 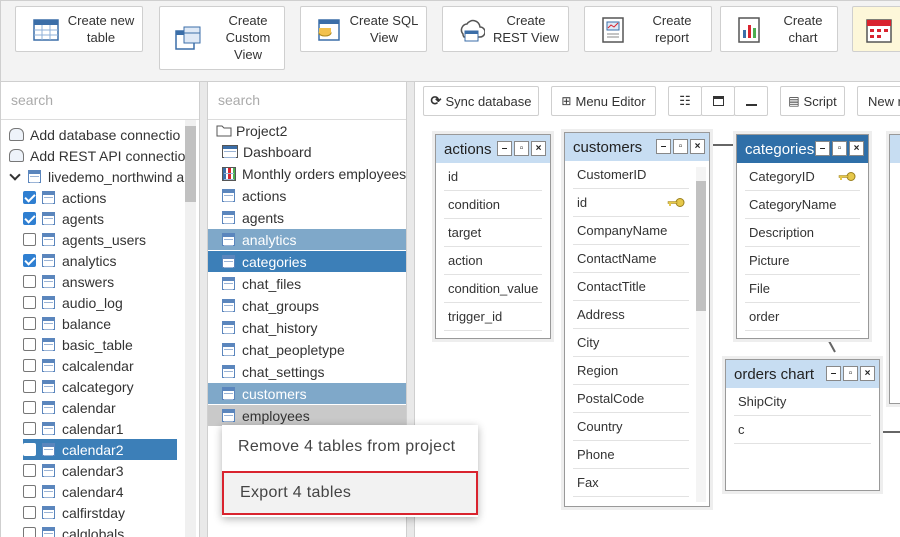 What do you see at coordinates (802, 261) in the screenshot?
I see `table-field: Picture` at bounding box center [802, 261].